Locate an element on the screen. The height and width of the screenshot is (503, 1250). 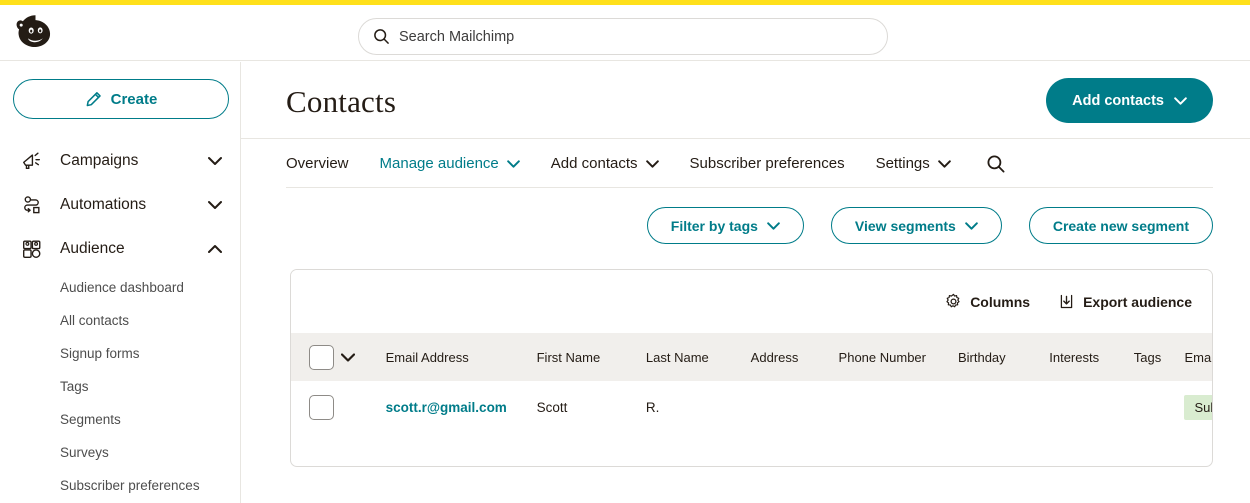
tab-search-button is located at coordinates (996, 164).